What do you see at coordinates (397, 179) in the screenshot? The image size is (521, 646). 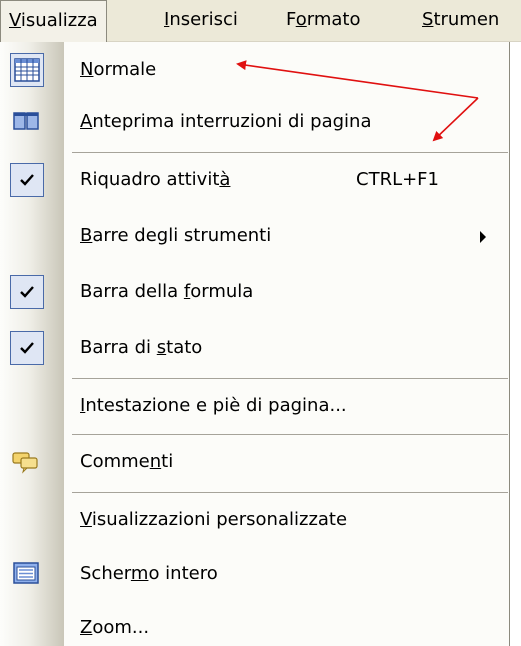 I see `menu-item-shortcut: CTRL+F1` at bounding box center [397, 179].